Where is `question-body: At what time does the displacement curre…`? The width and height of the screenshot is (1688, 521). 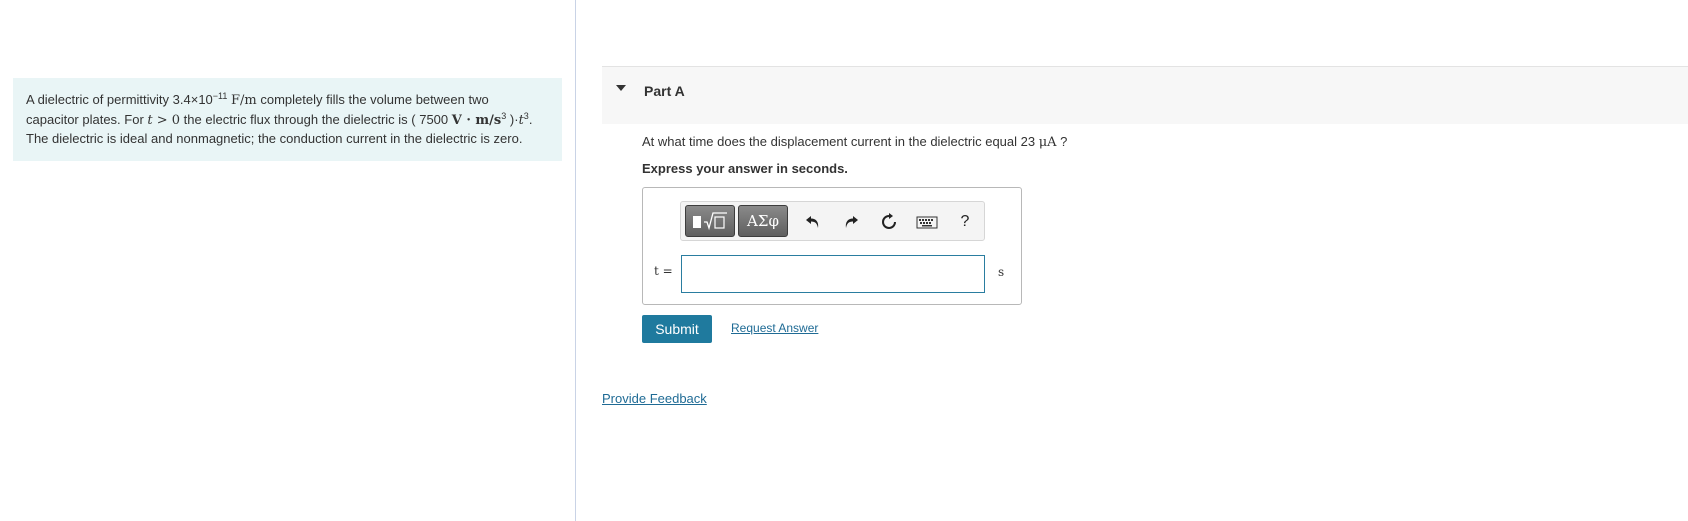 question-body: At what time does the displacement curre… is located at coordinates (840, 141).